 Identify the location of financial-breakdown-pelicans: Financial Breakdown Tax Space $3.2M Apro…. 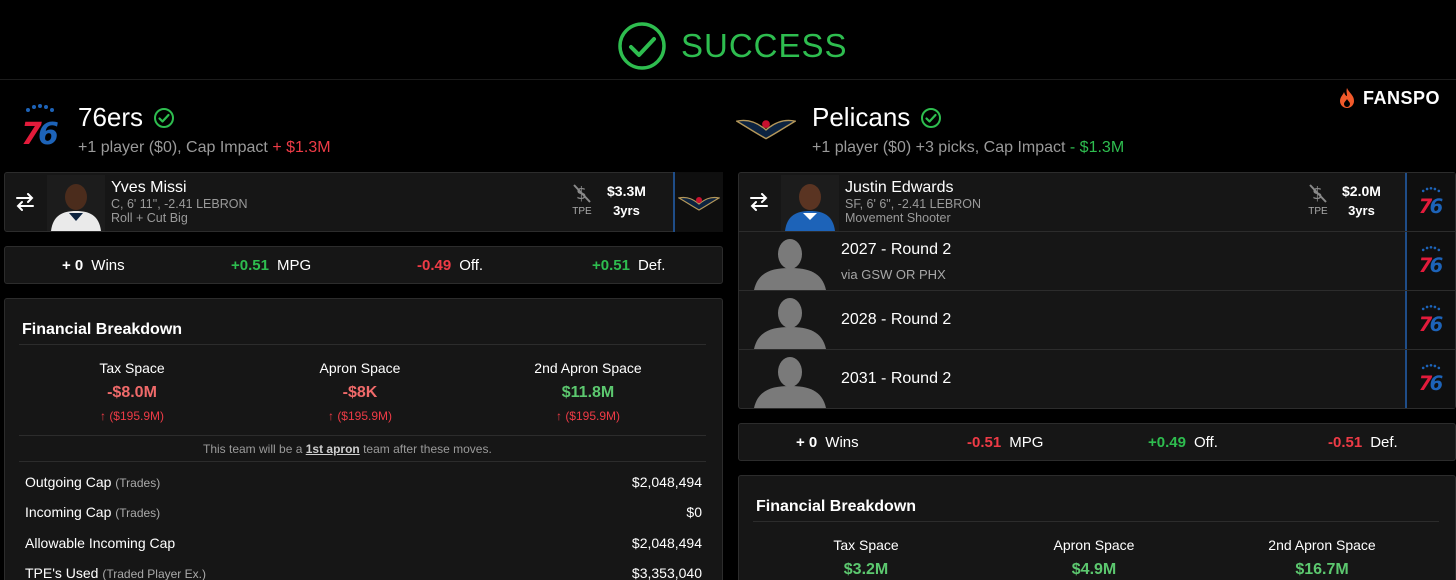
(1097, 527).